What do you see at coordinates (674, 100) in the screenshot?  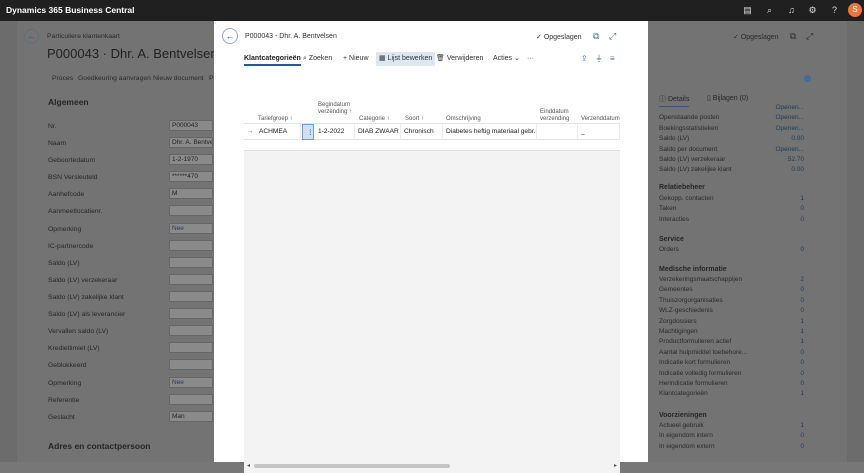 I see `tab-details: ⓘ Details` at bounding box center [674, 100].